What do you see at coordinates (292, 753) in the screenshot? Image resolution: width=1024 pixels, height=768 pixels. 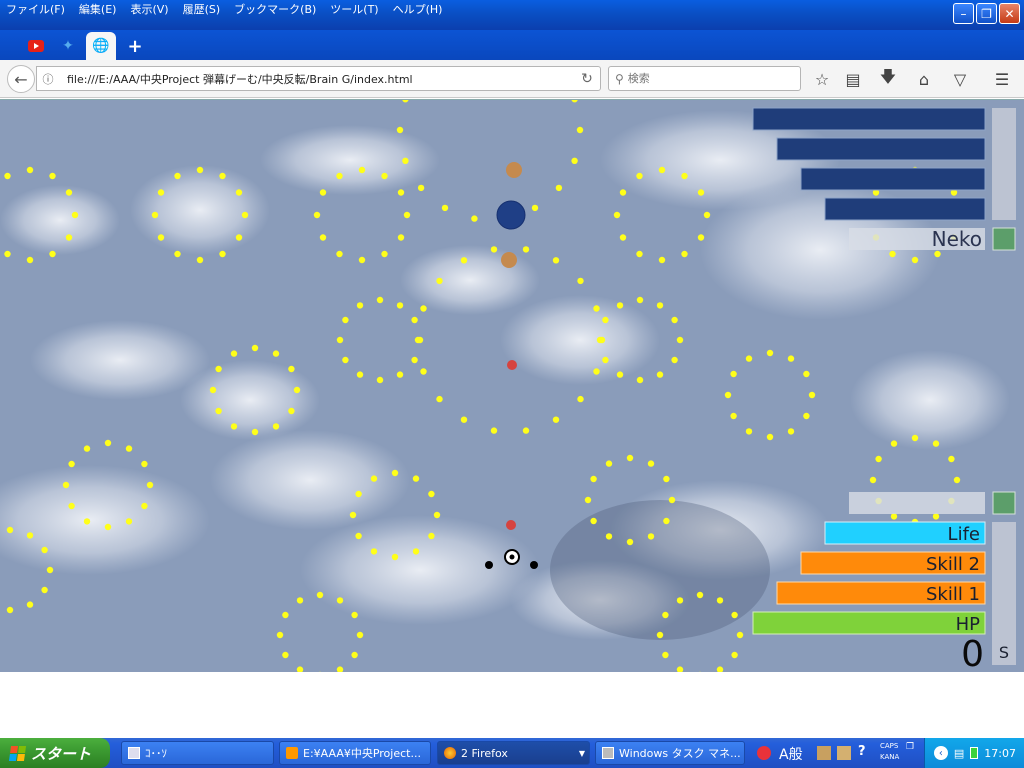 I see `sublime-icon` at bounding box center [292, 753].